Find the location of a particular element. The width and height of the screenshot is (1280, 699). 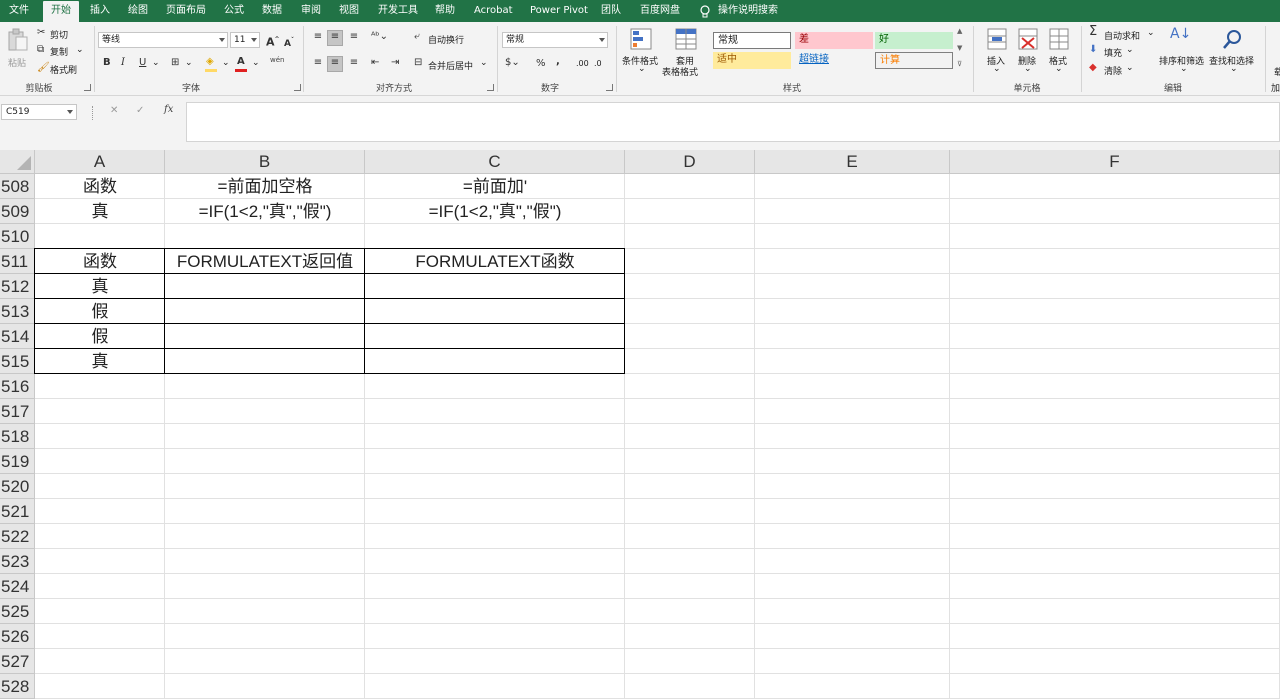

format-as-table-button: 套用 表格格式 is located at coordinates (686, 52).